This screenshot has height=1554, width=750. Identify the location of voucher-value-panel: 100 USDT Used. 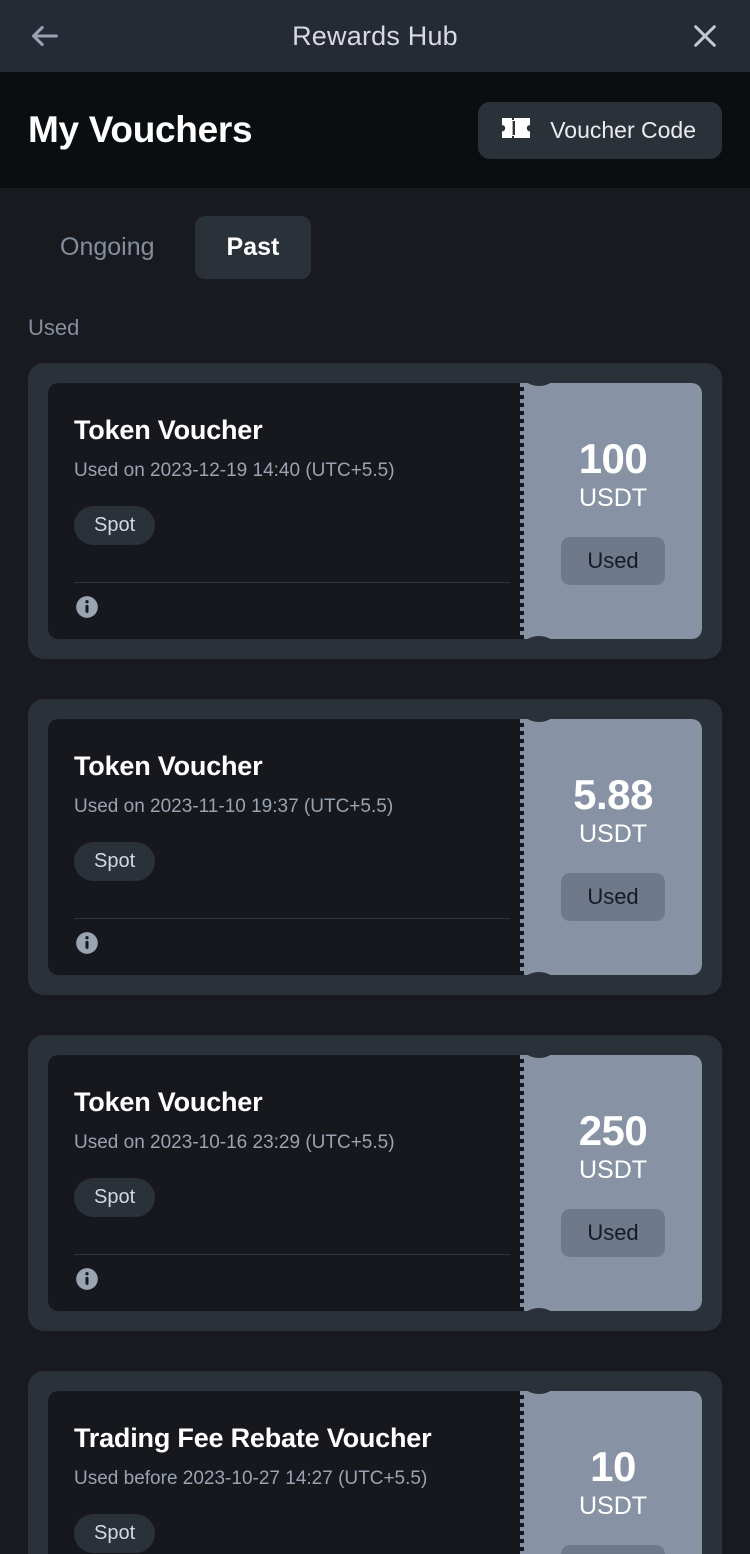
(613, 511).